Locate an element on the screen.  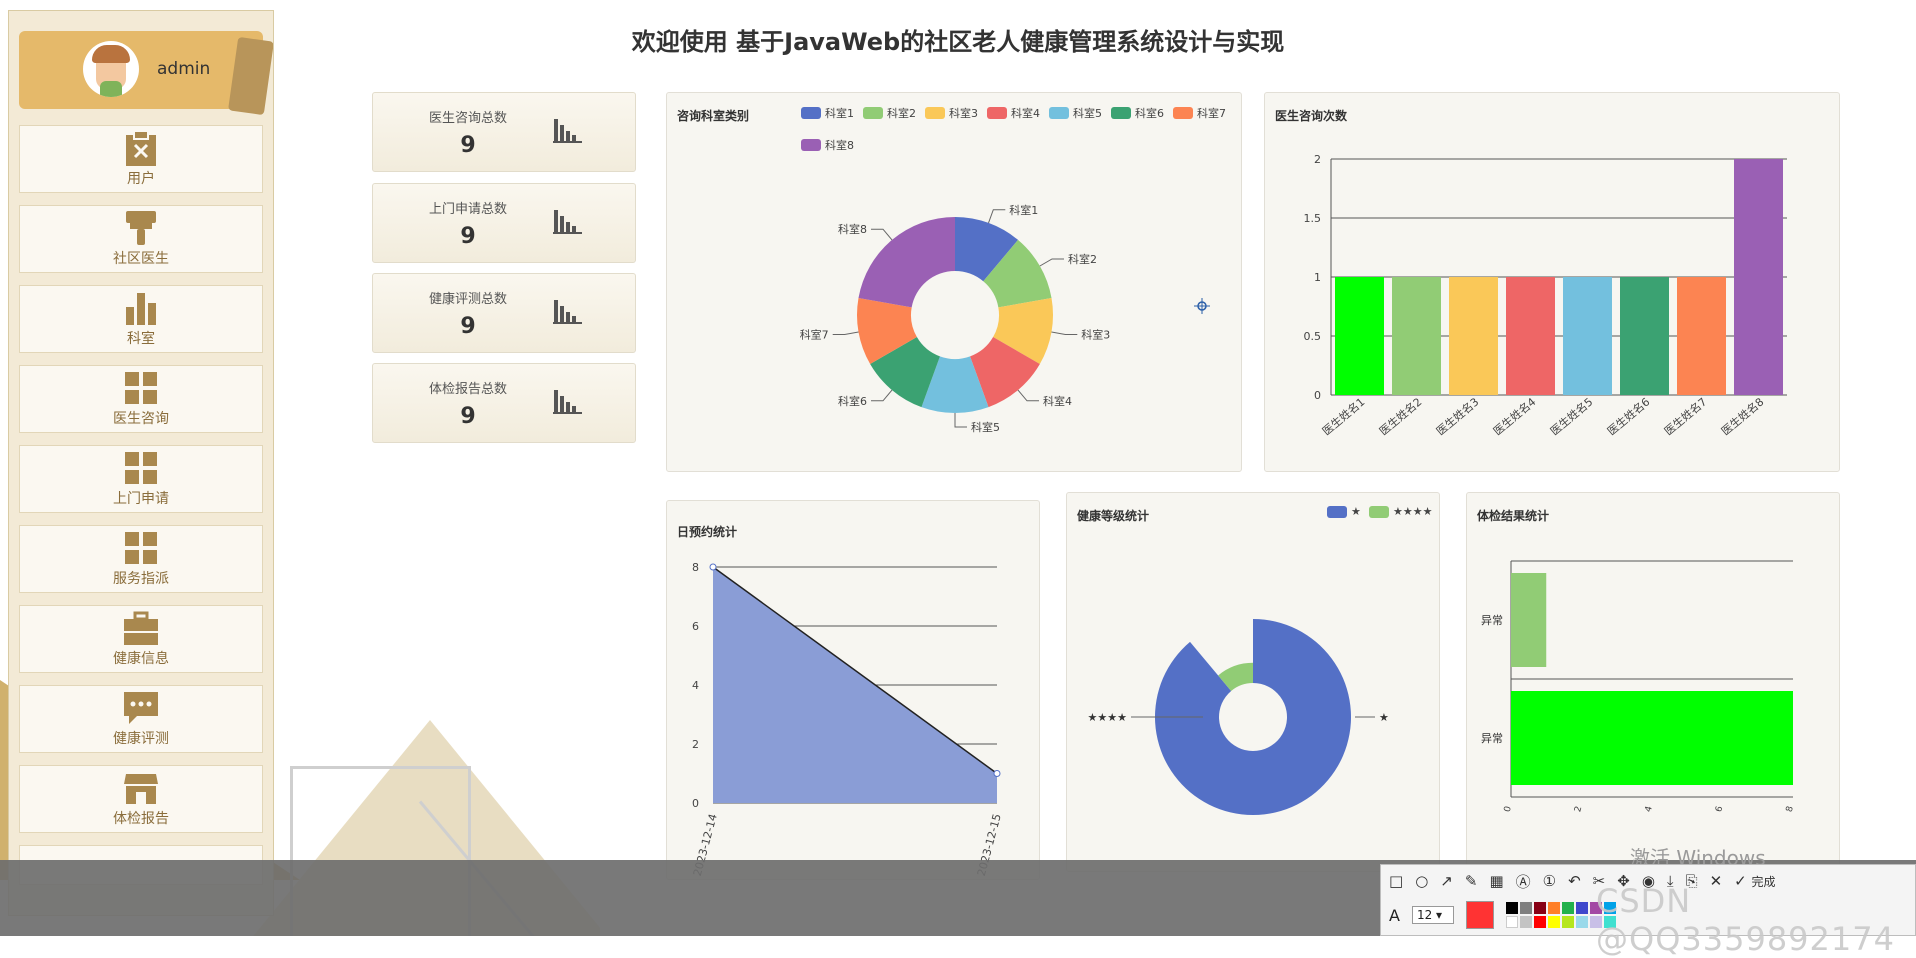
sidebar-item-label: 服务指派 is located at coordinates (141, 579).